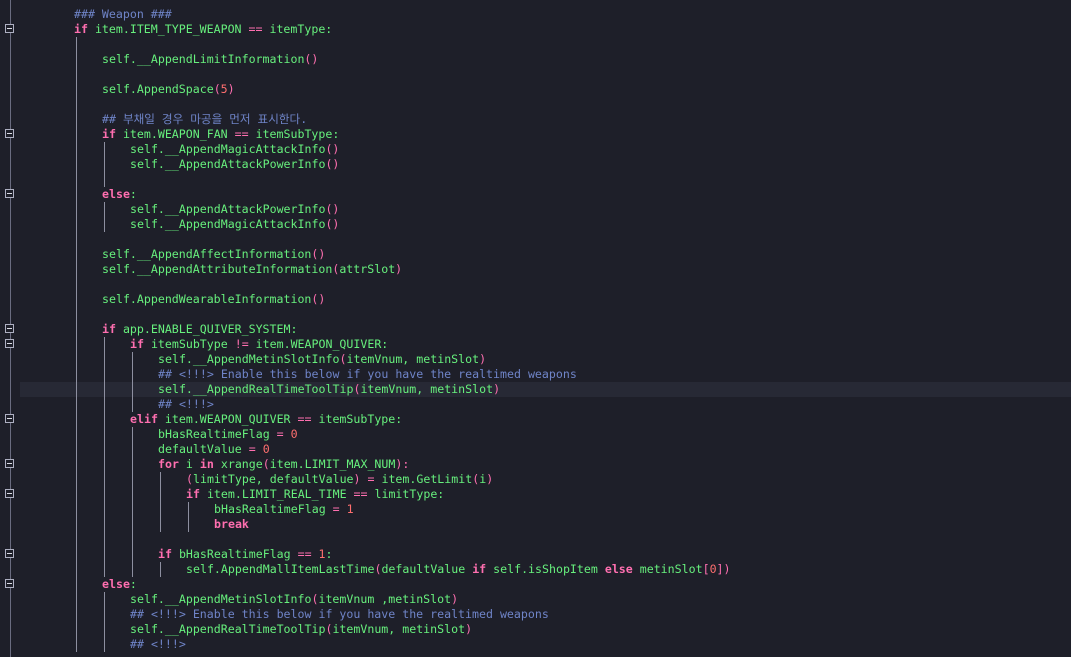 Image resolution: width=1071 pixels, height=657 pixels. What do you see at coordinates (168, 464) in the screenshot?
I see `code-token: for` at bounding box center [168, 464].